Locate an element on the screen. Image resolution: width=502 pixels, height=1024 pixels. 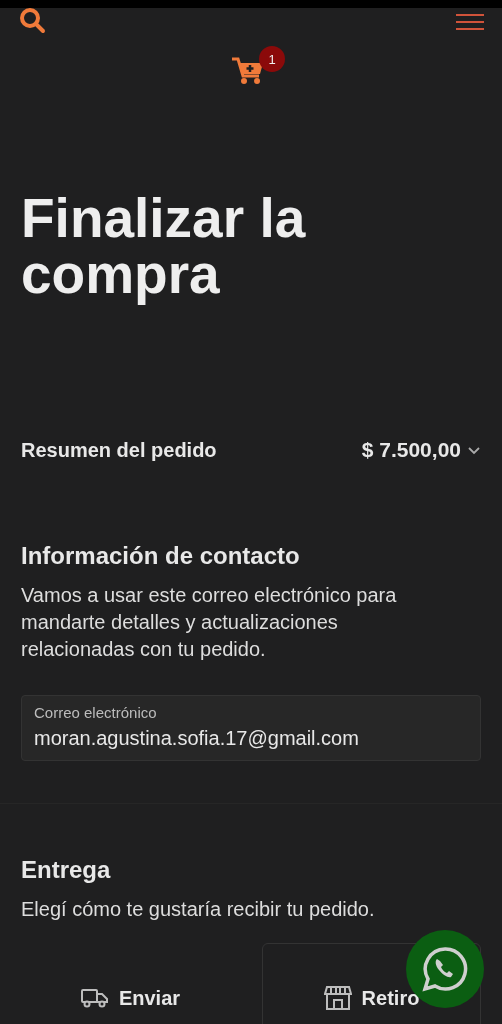
section-heading: Información de contacto is located at coordinates (161, 556).